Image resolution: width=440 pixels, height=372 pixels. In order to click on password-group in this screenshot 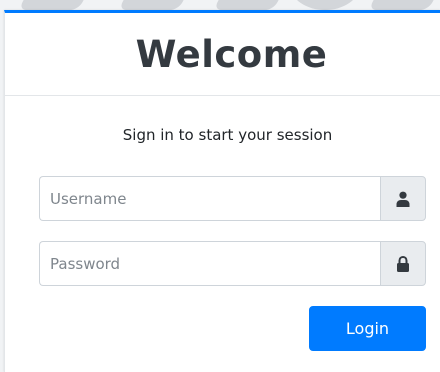, I will do `click(232, 263)`.